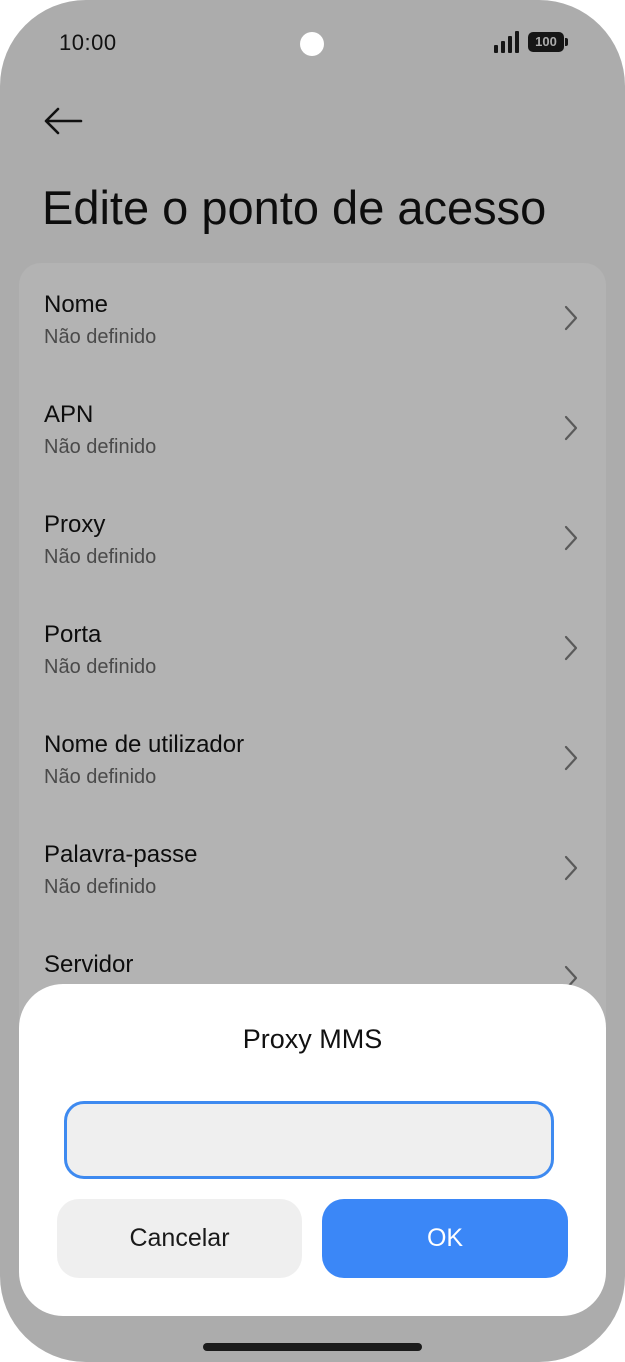  I want to click on proxy-mms-input, so click(309, 1140).